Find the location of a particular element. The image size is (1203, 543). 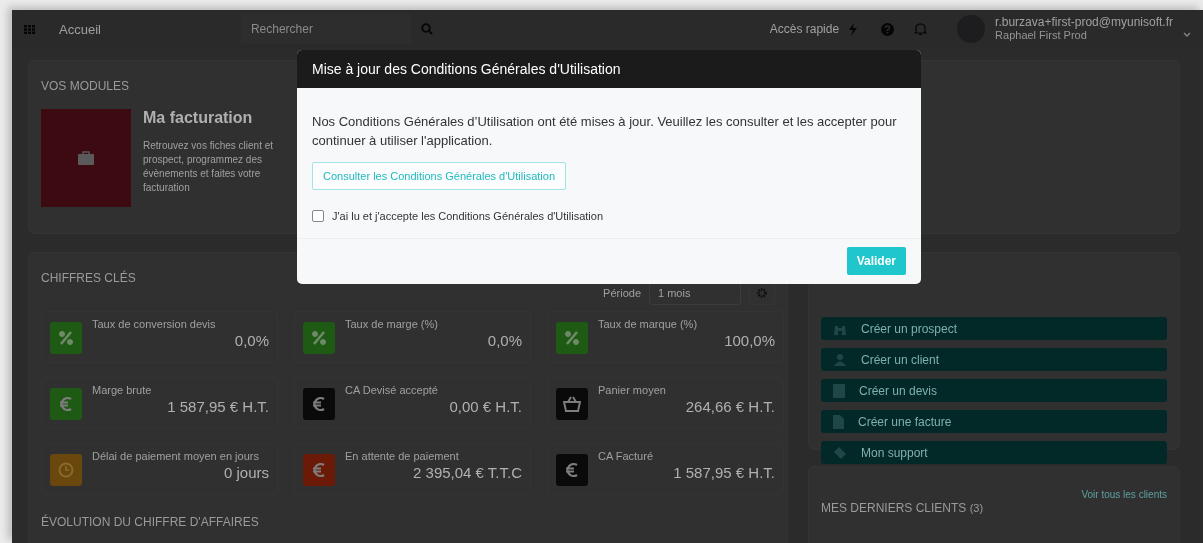

settings-icon is located at coordinates (762, 293).